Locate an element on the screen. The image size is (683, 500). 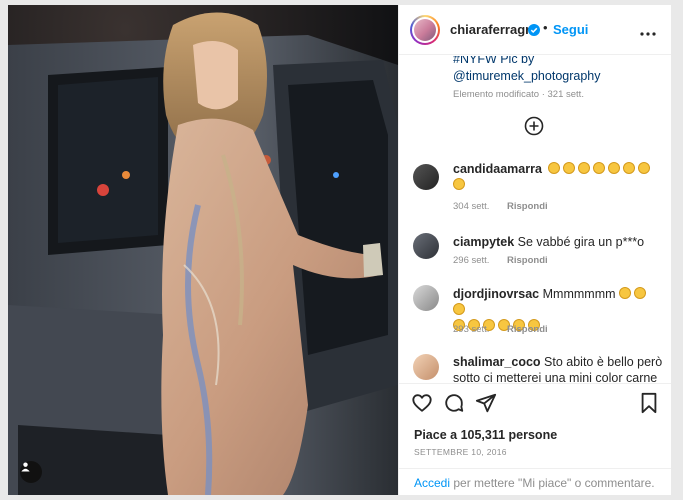
comment: ciampytek Se vabbé gira un p***o is located at coordinates (558, 242).